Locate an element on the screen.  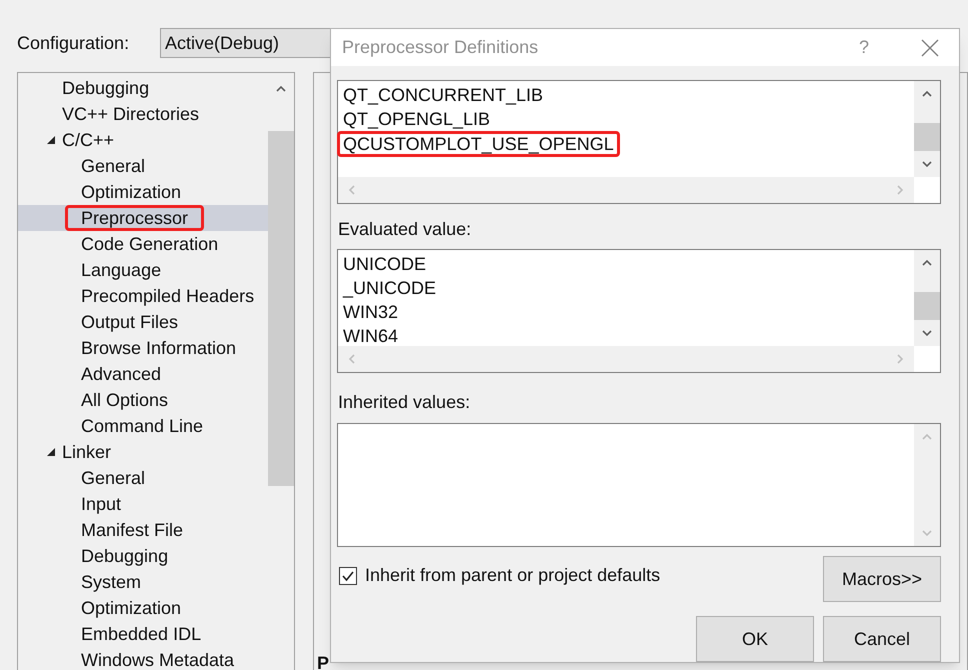
tree-item: All Options is located at coordinates (143, 400).